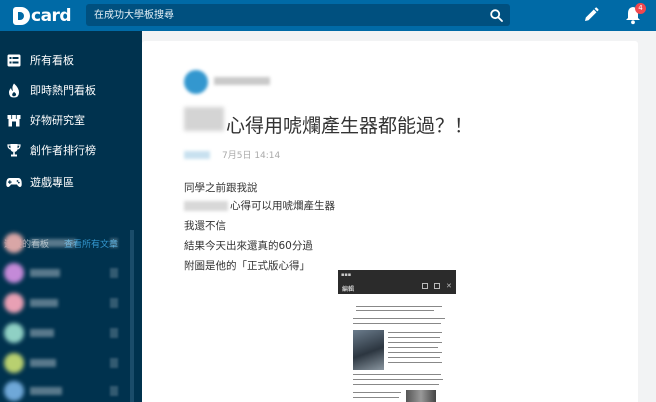 This screenshot has height=402, width=656. What do you see at coordinates (14, 60) in the screenshot?
I see `list-icon` at bounding box center [14, 60].